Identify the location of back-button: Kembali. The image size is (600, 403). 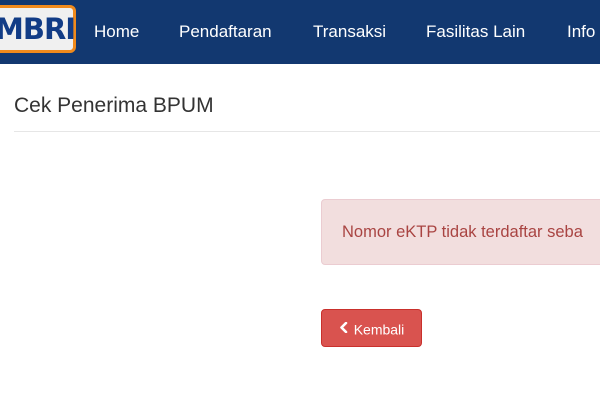
(371, 328).